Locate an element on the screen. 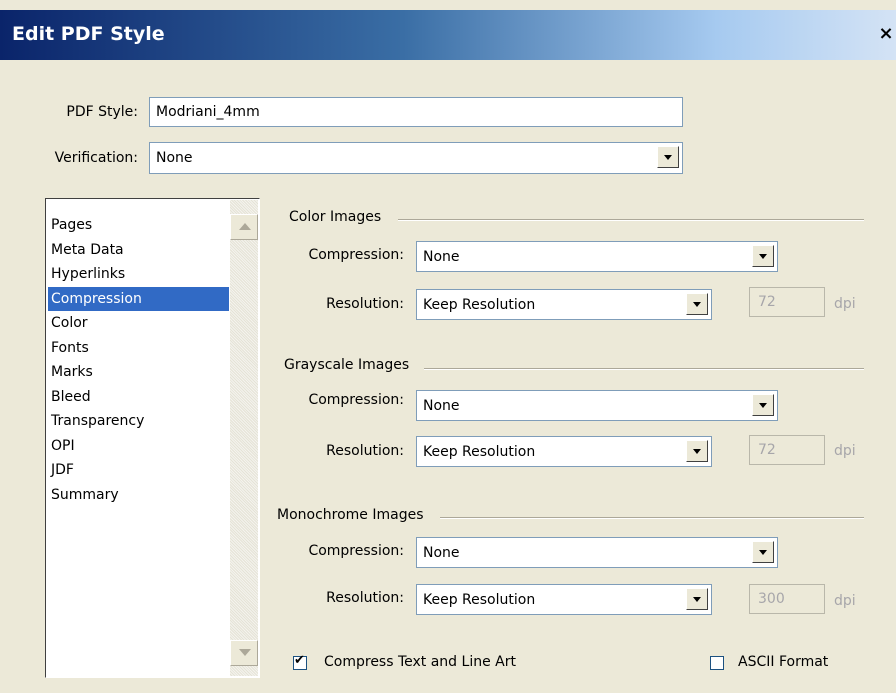 The height and width of the screenshot is (693, 896). grayscale-compression-value: None is located at coordinates (441, 406).